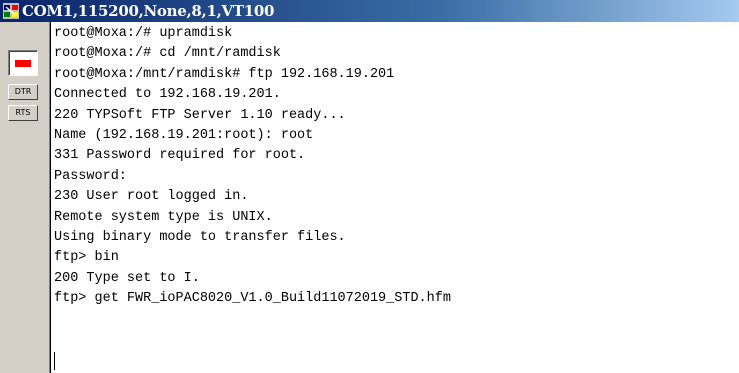  I want to click on rts-button: RTS, so click(23, 113).